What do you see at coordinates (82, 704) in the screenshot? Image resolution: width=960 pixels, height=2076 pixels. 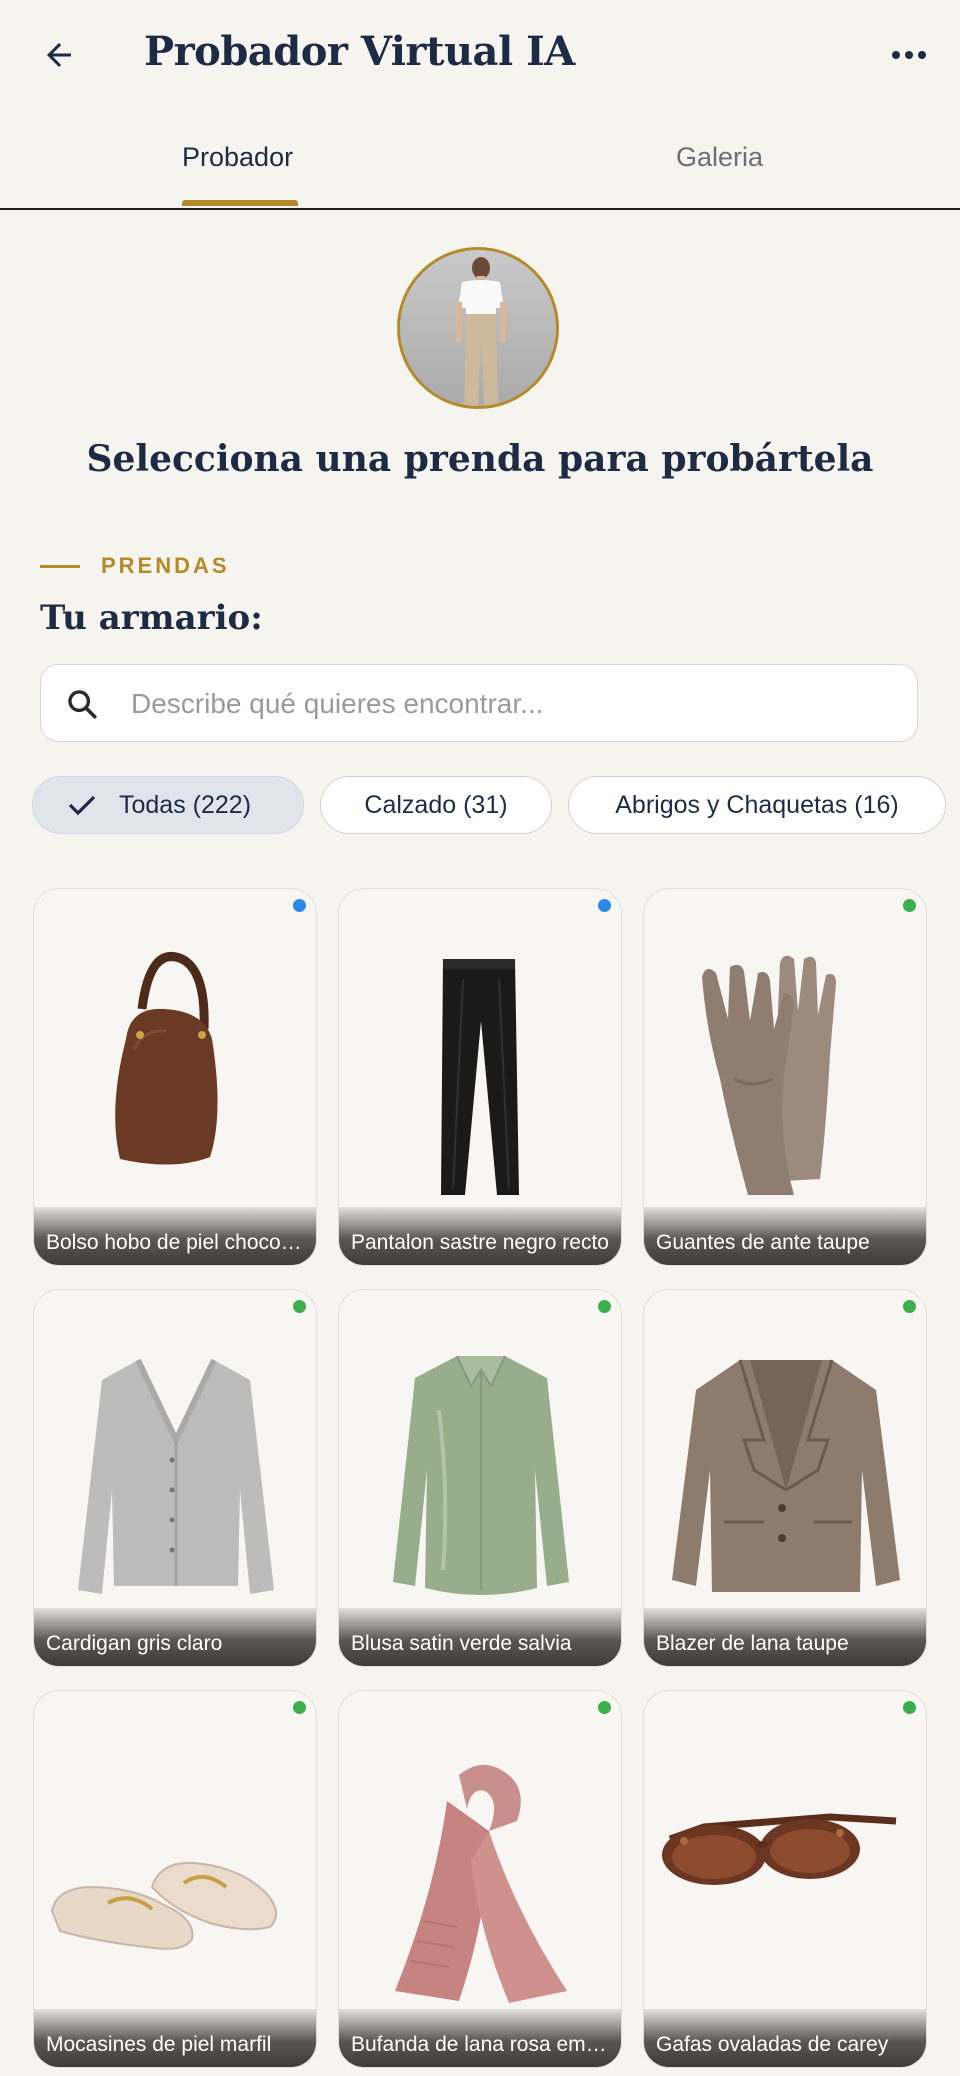 I see `search-icon` at bounding box center [82, 704].